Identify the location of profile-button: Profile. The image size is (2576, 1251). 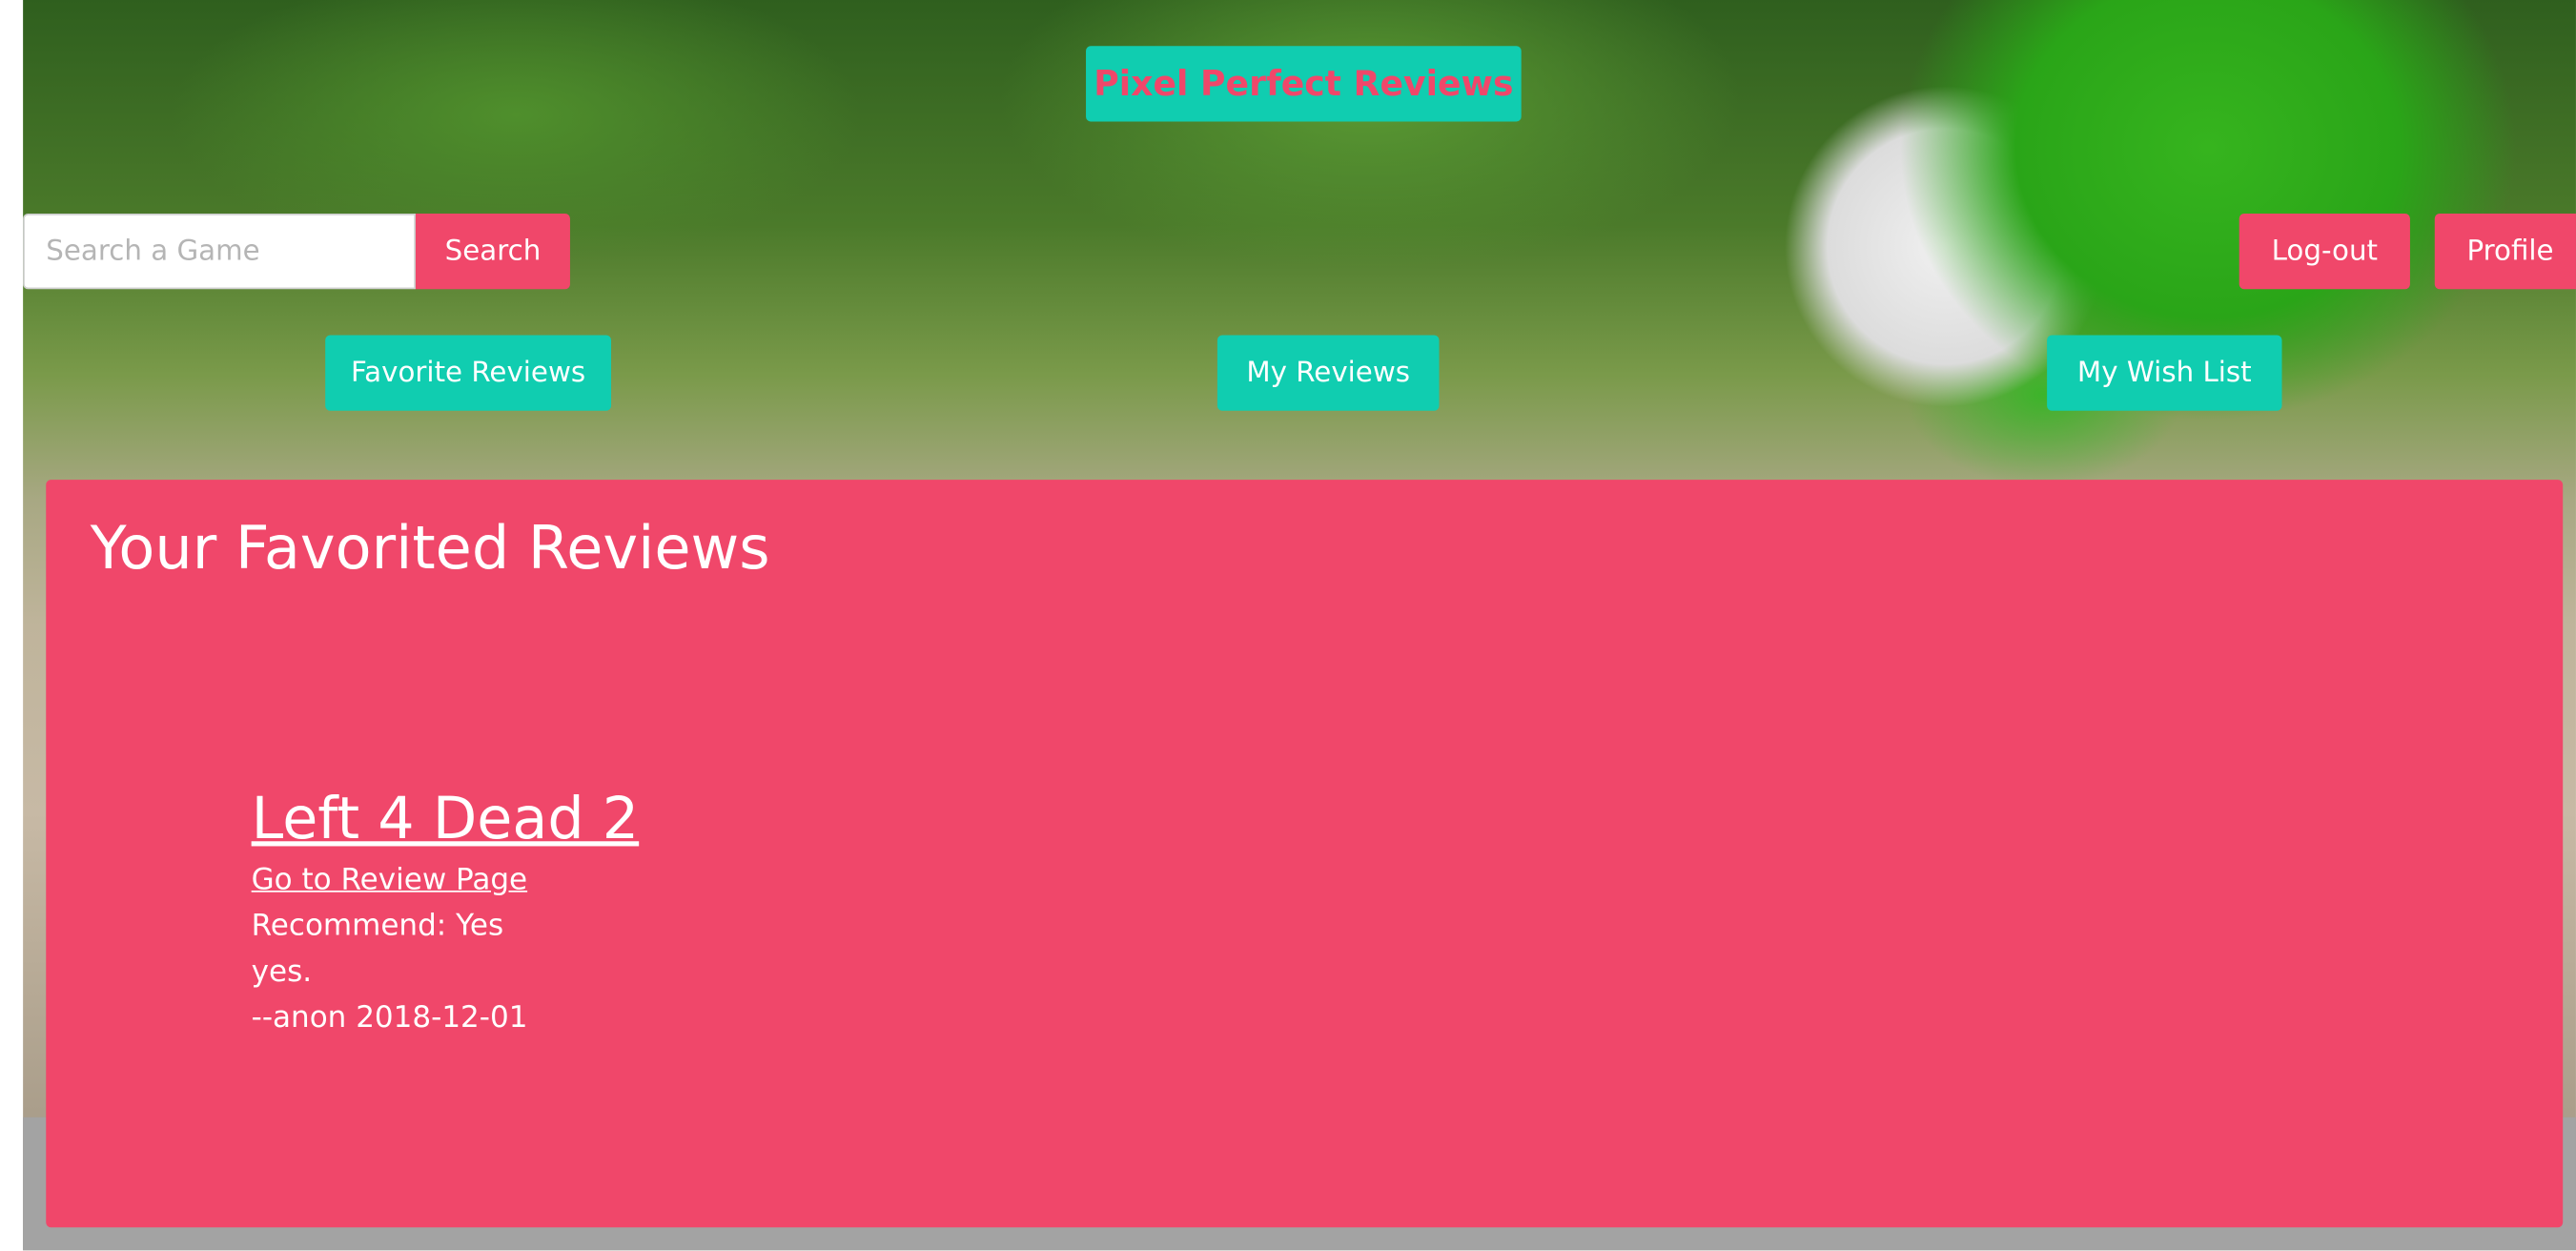
(2505, 252).